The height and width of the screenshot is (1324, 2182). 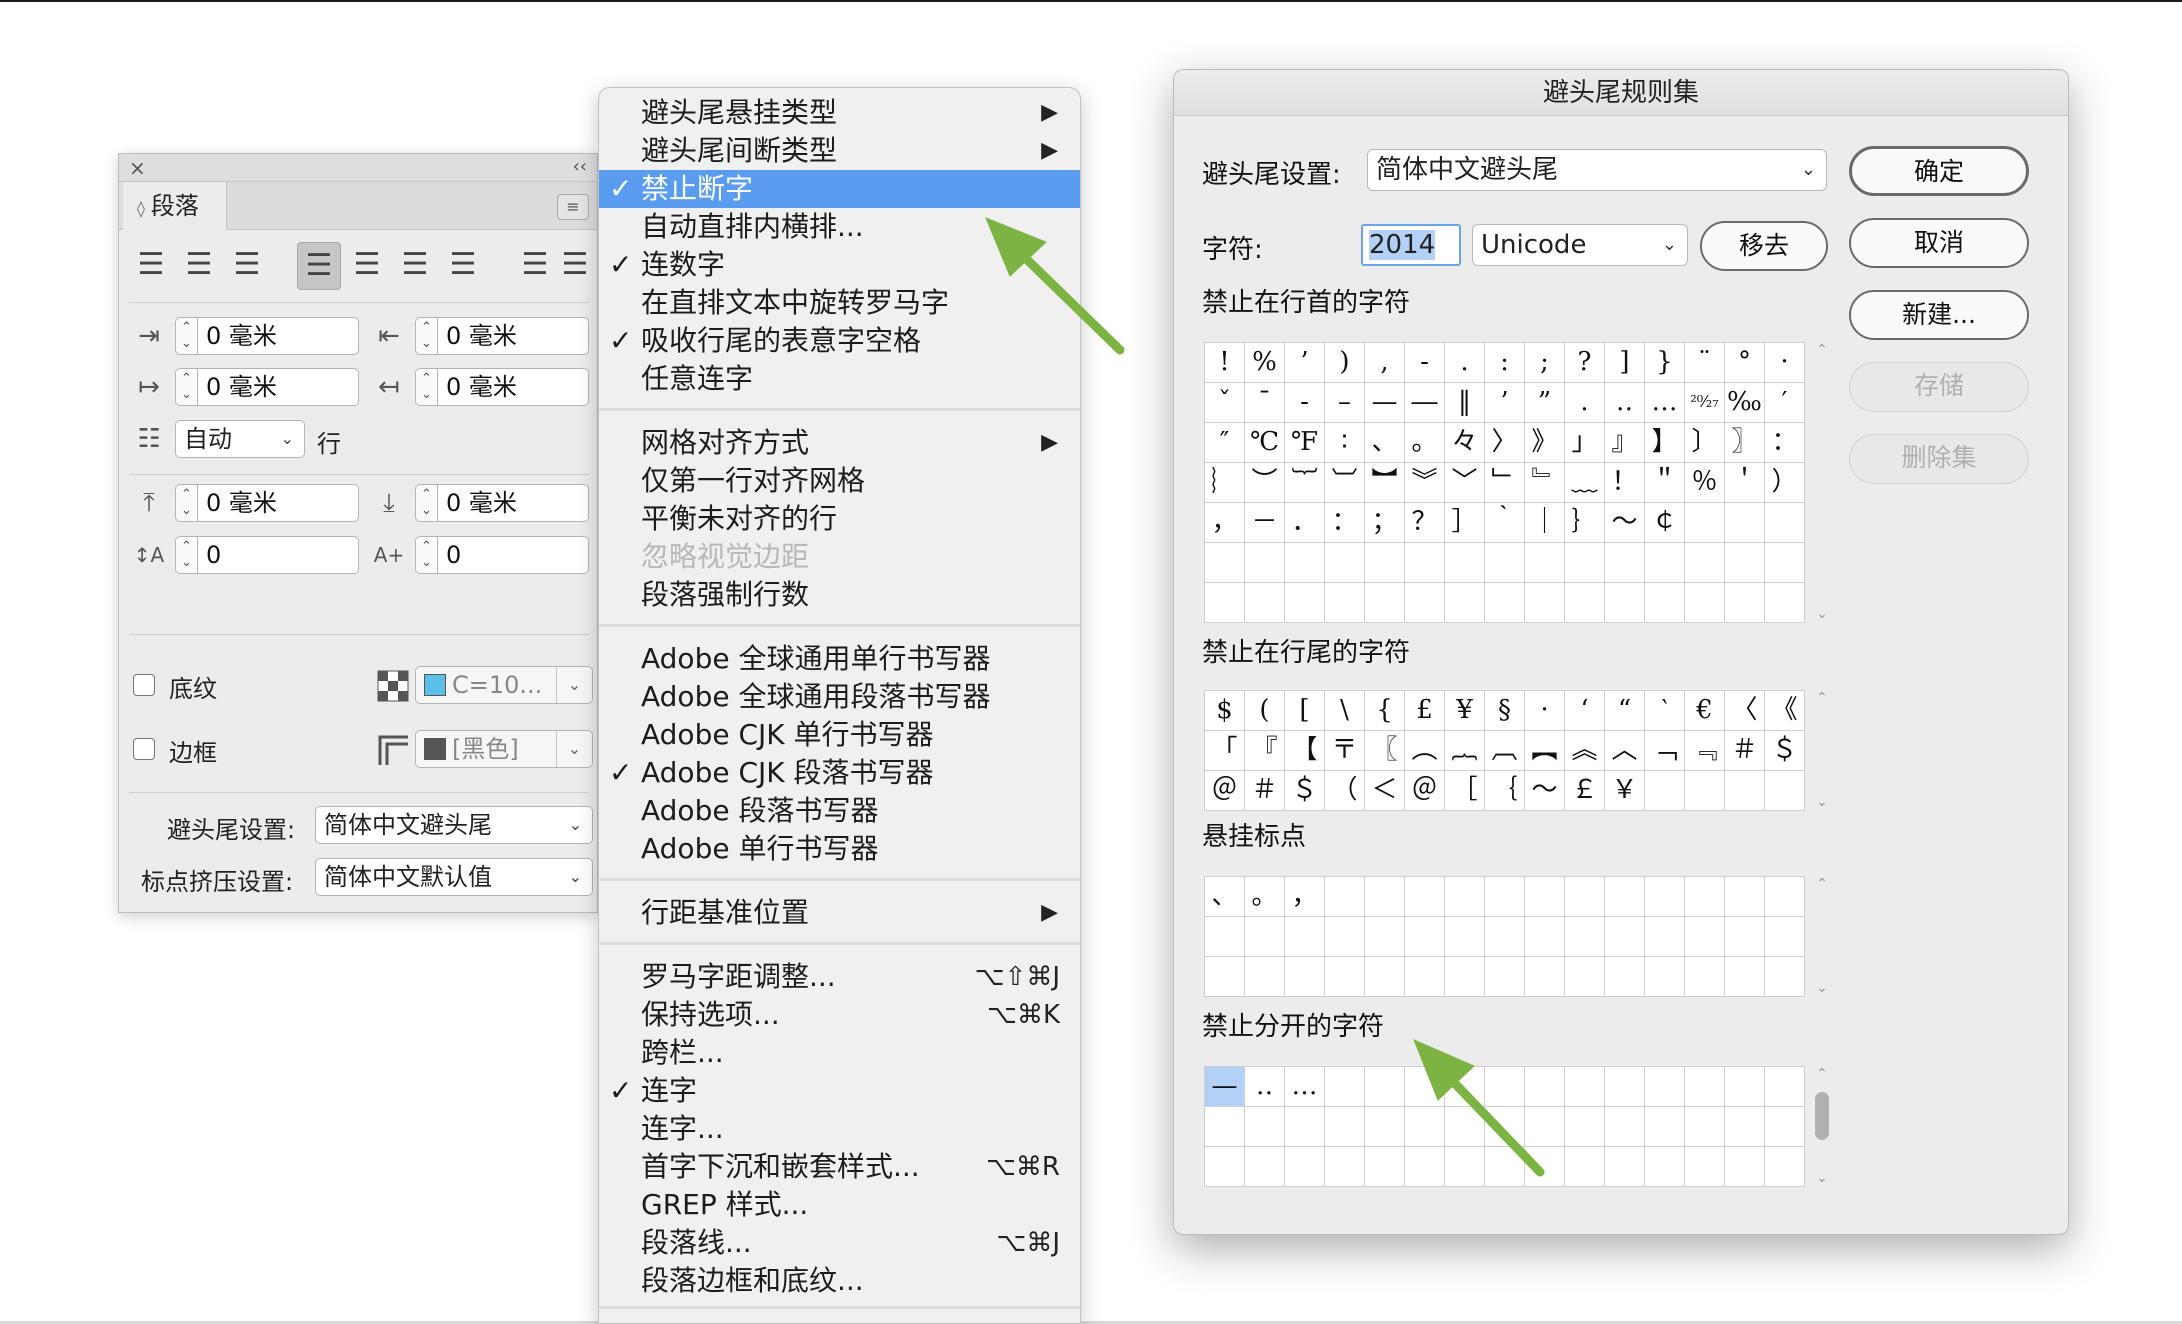 What do you see at coordinates (1066, 297) in the screenshot?
I see `arrow-to-no-break` at bounding box center [1066, 297].